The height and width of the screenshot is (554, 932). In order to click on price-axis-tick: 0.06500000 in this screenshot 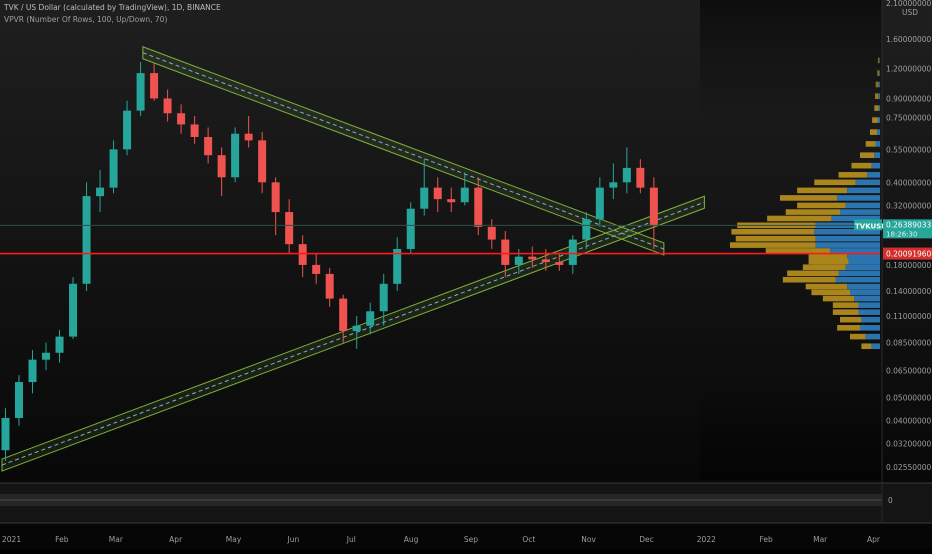, I will do `click(909, 370)`.